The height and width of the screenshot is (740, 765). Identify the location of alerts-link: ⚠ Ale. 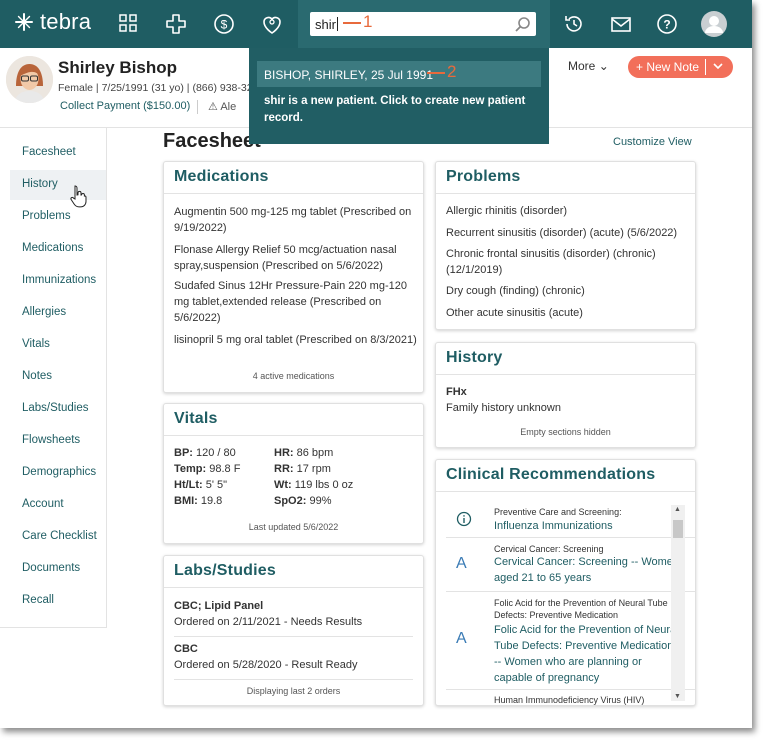
(222, 106).